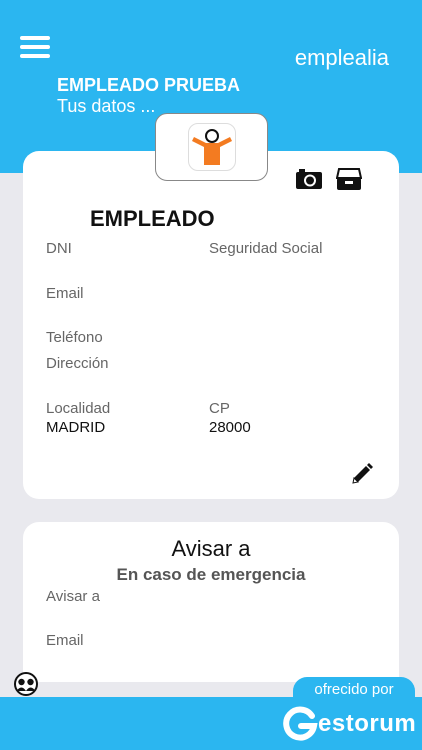  Describe the element at coordinates (149, 85) in the screenshot. I see `user-name: EMPLEADO PRUEBA` at that location.